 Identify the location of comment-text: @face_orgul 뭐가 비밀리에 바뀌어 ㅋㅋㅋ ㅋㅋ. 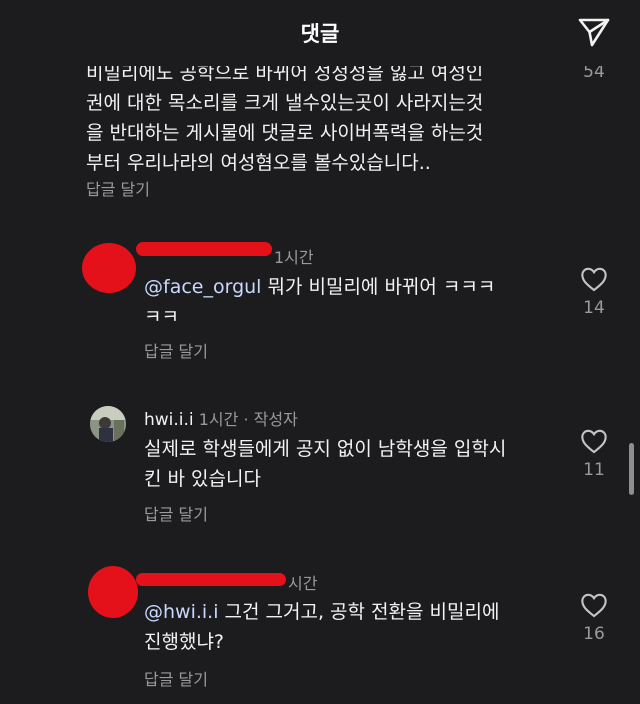
(320, 302).